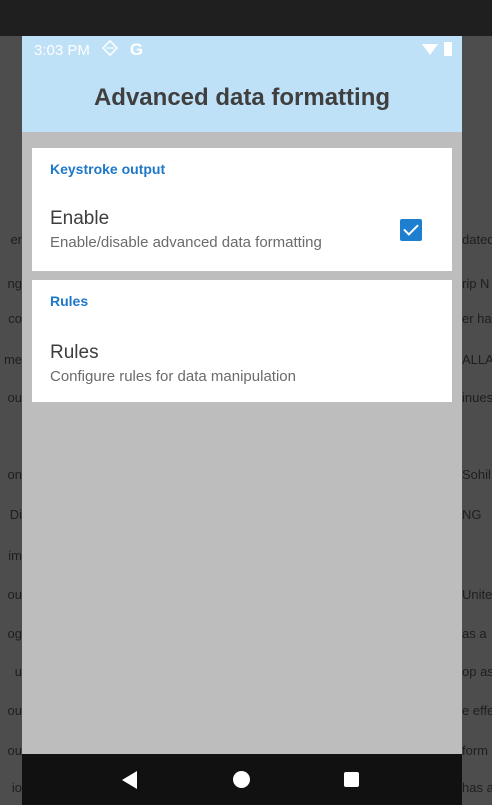  What do you see at coordinates (15, 514) in the screenshot?
I see `background-text-fragment: Di` at bounding box center [15, 514].